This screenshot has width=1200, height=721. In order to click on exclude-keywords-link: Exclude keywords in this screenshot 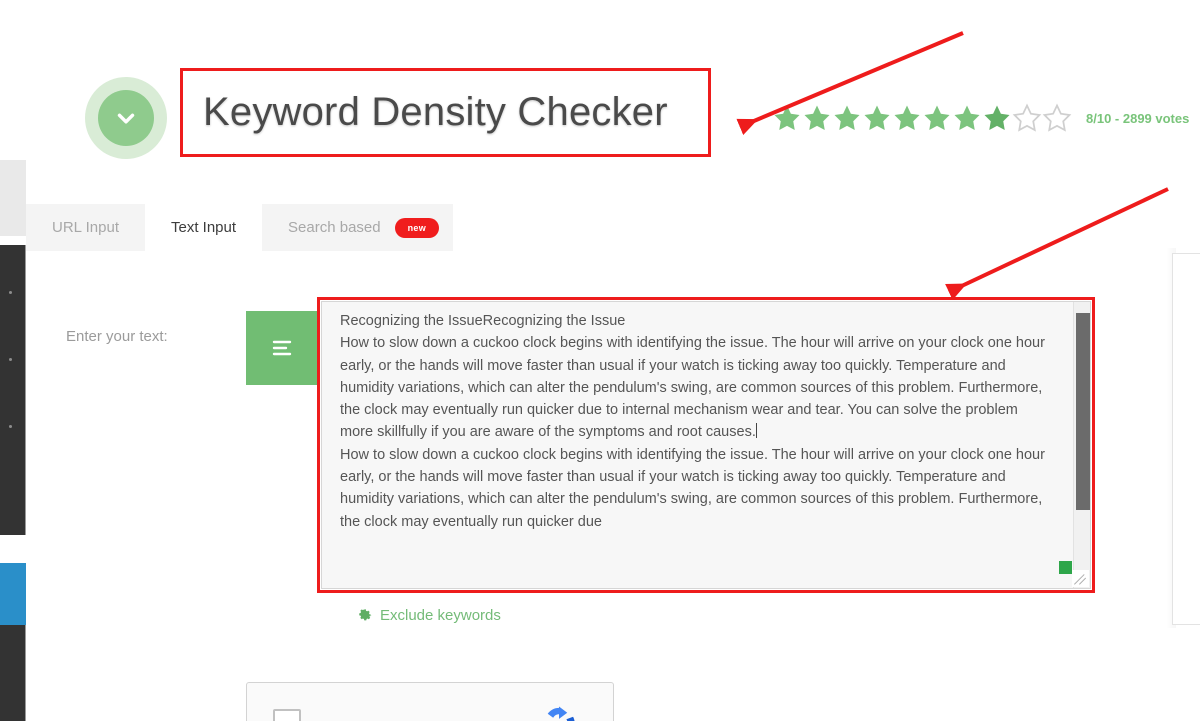, I will do `click(429, 615)`.